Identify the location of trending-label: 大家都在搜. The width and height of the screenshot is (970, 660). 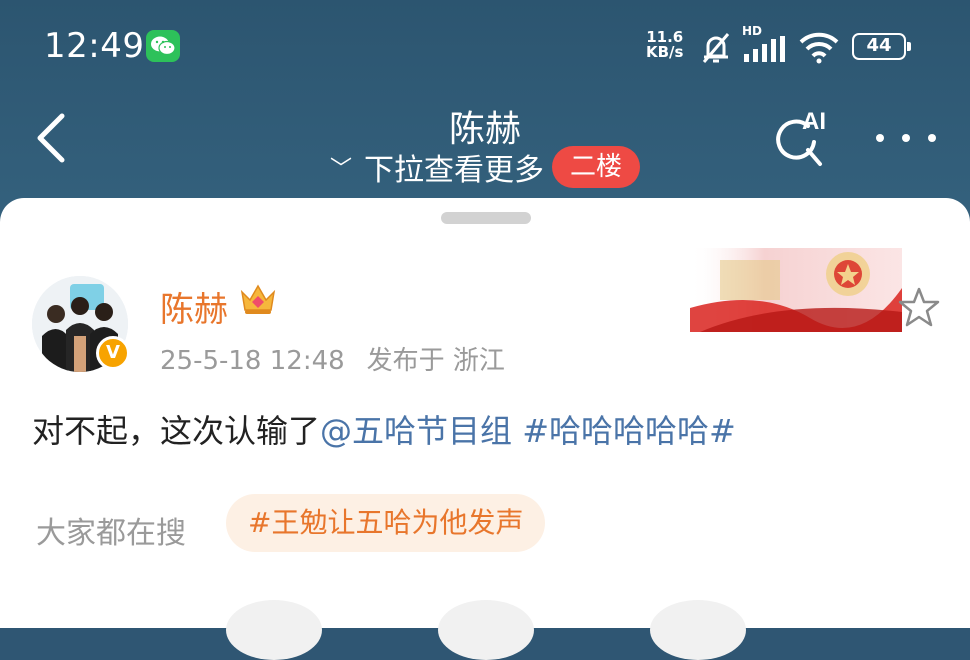
(111, 533).